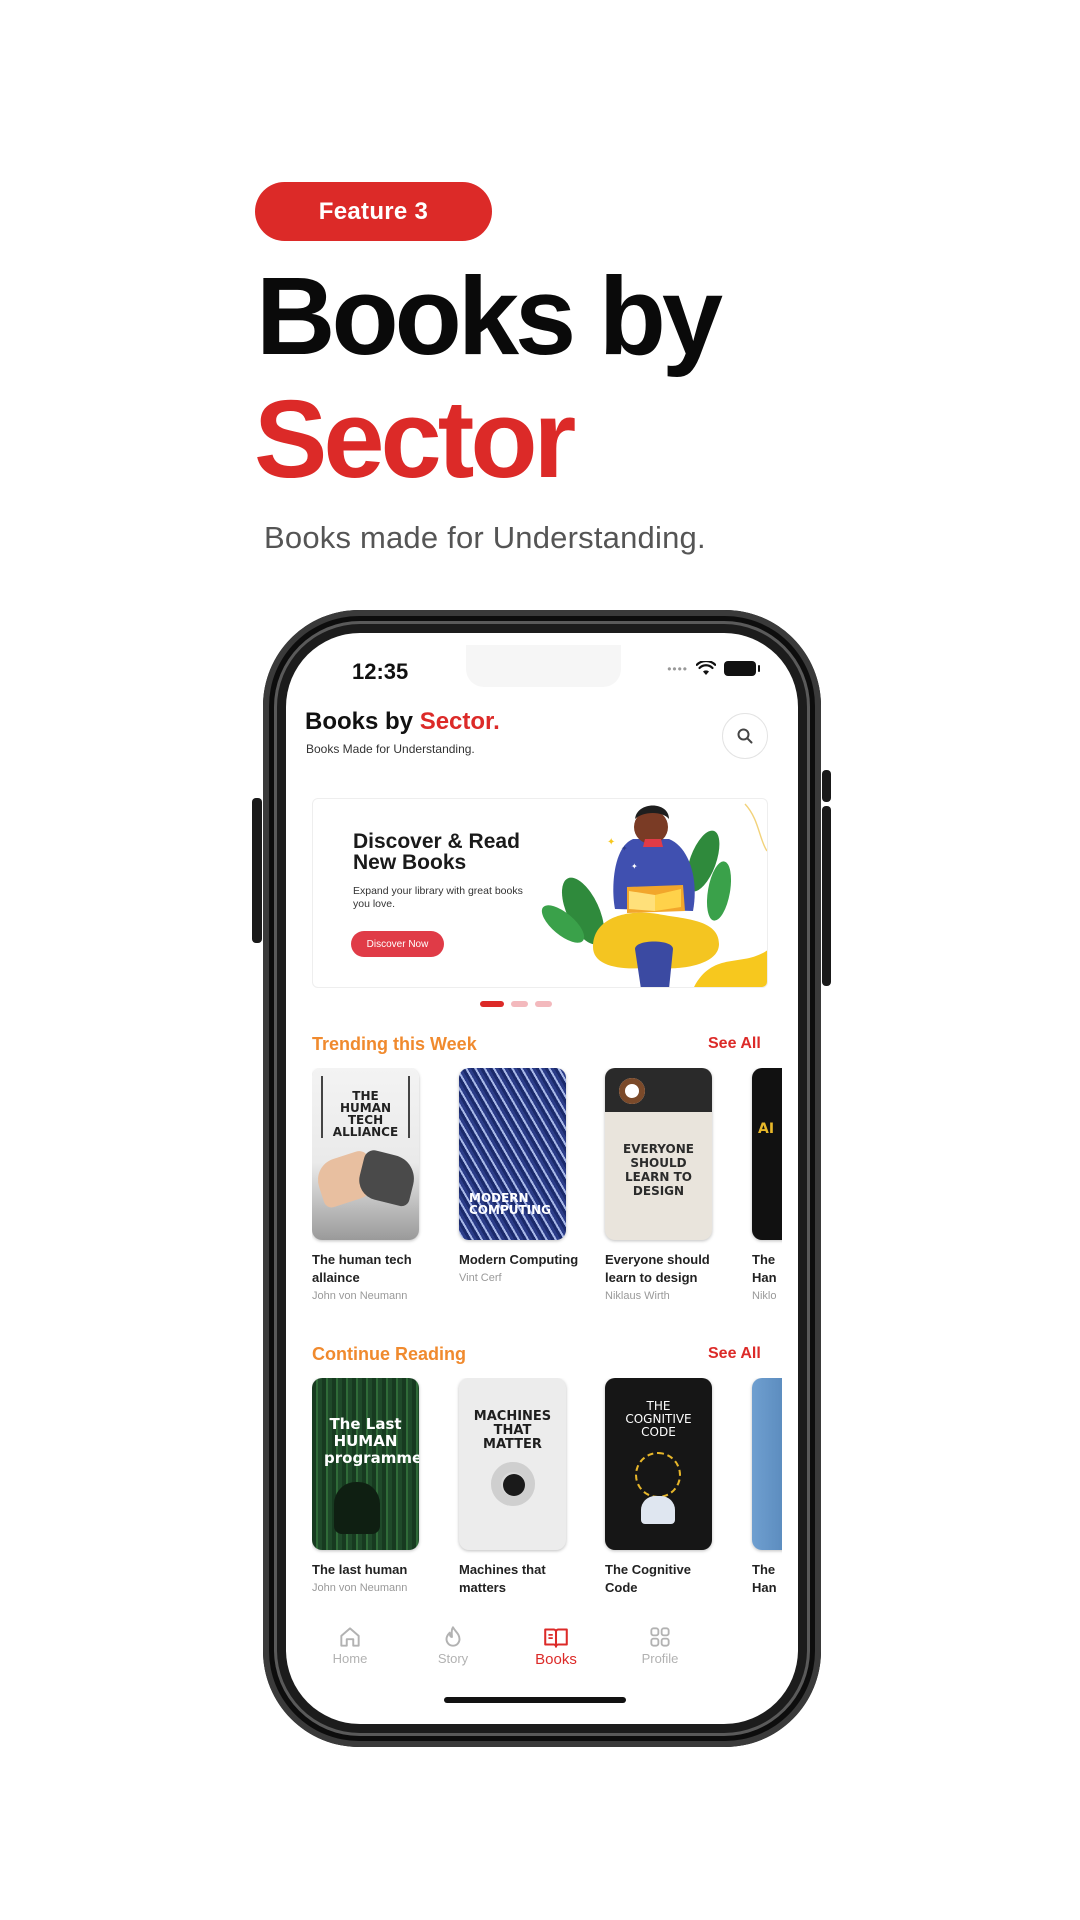  Describe the element at coordinates (360, 1569) in the screenshot. I see `book-title: The last human` at that location.